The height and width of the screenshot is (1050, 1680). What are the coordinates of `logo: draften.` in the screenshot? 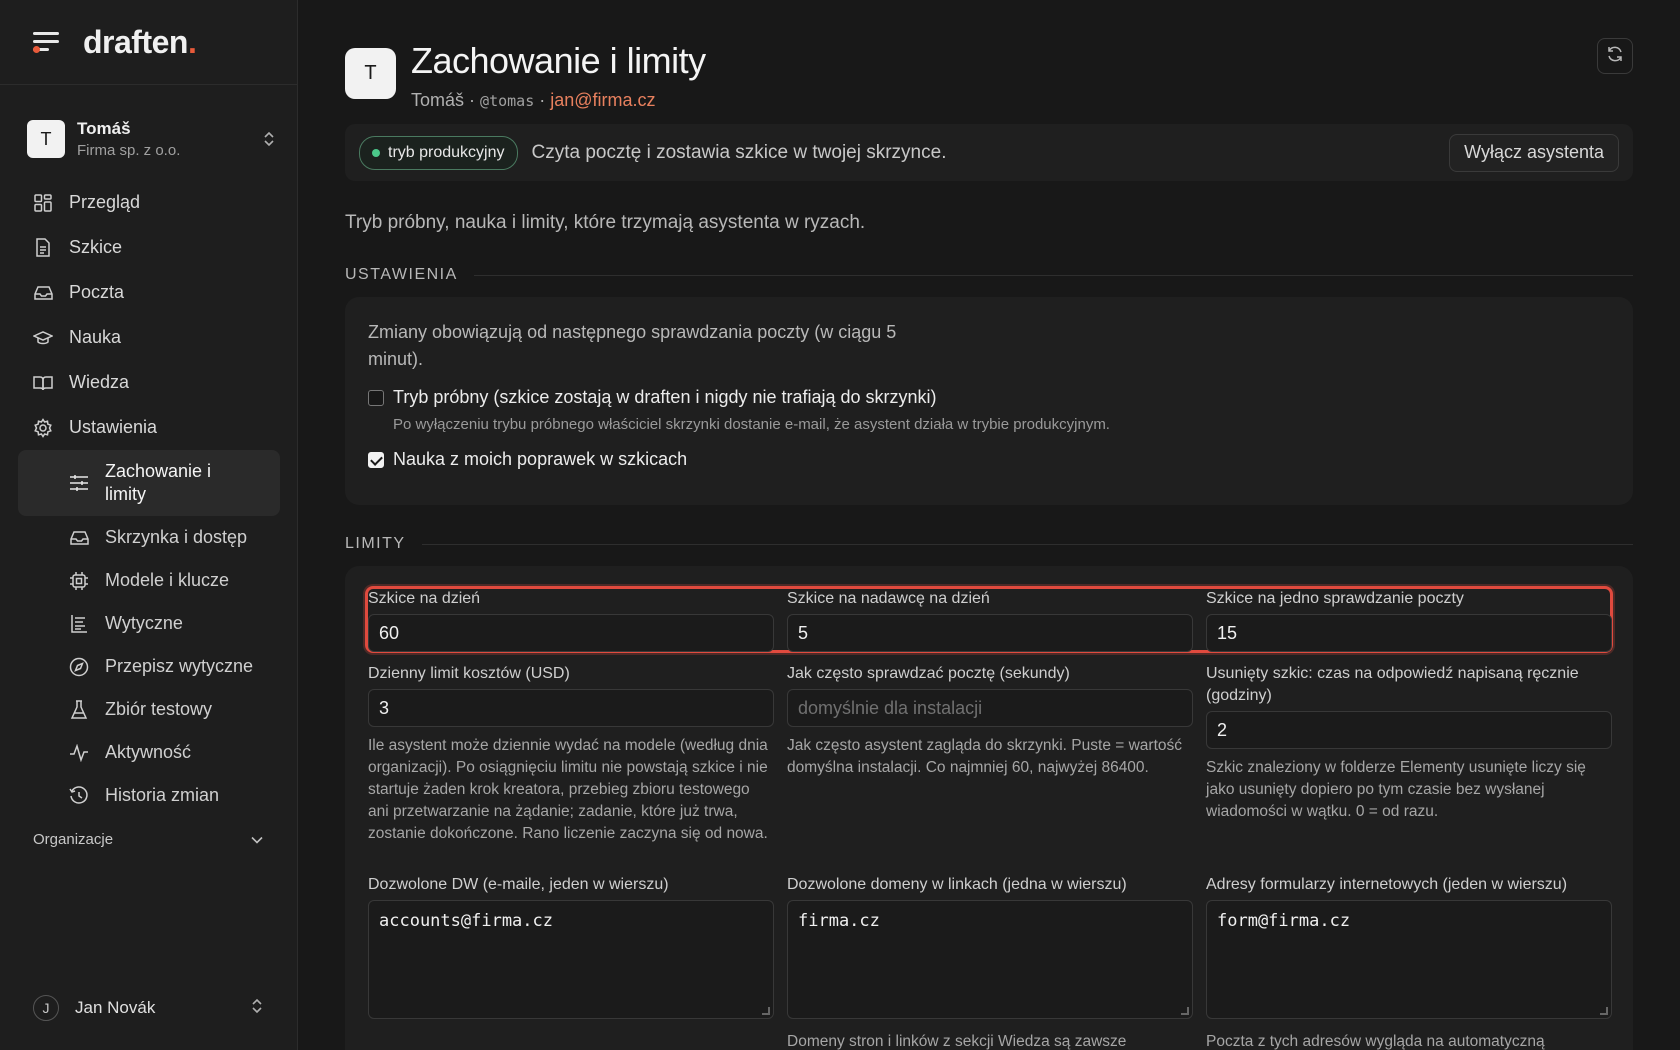 It's located at (140, 42).